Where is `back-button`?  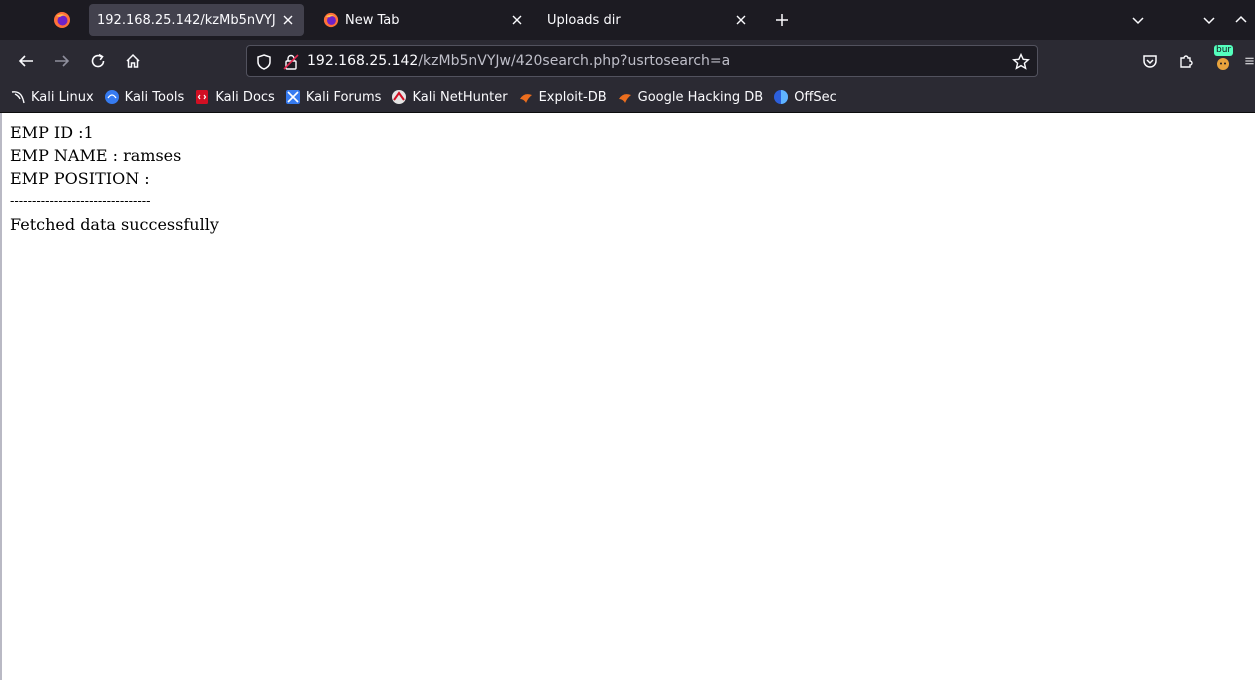
back-button is located at coordinates (26, 61).